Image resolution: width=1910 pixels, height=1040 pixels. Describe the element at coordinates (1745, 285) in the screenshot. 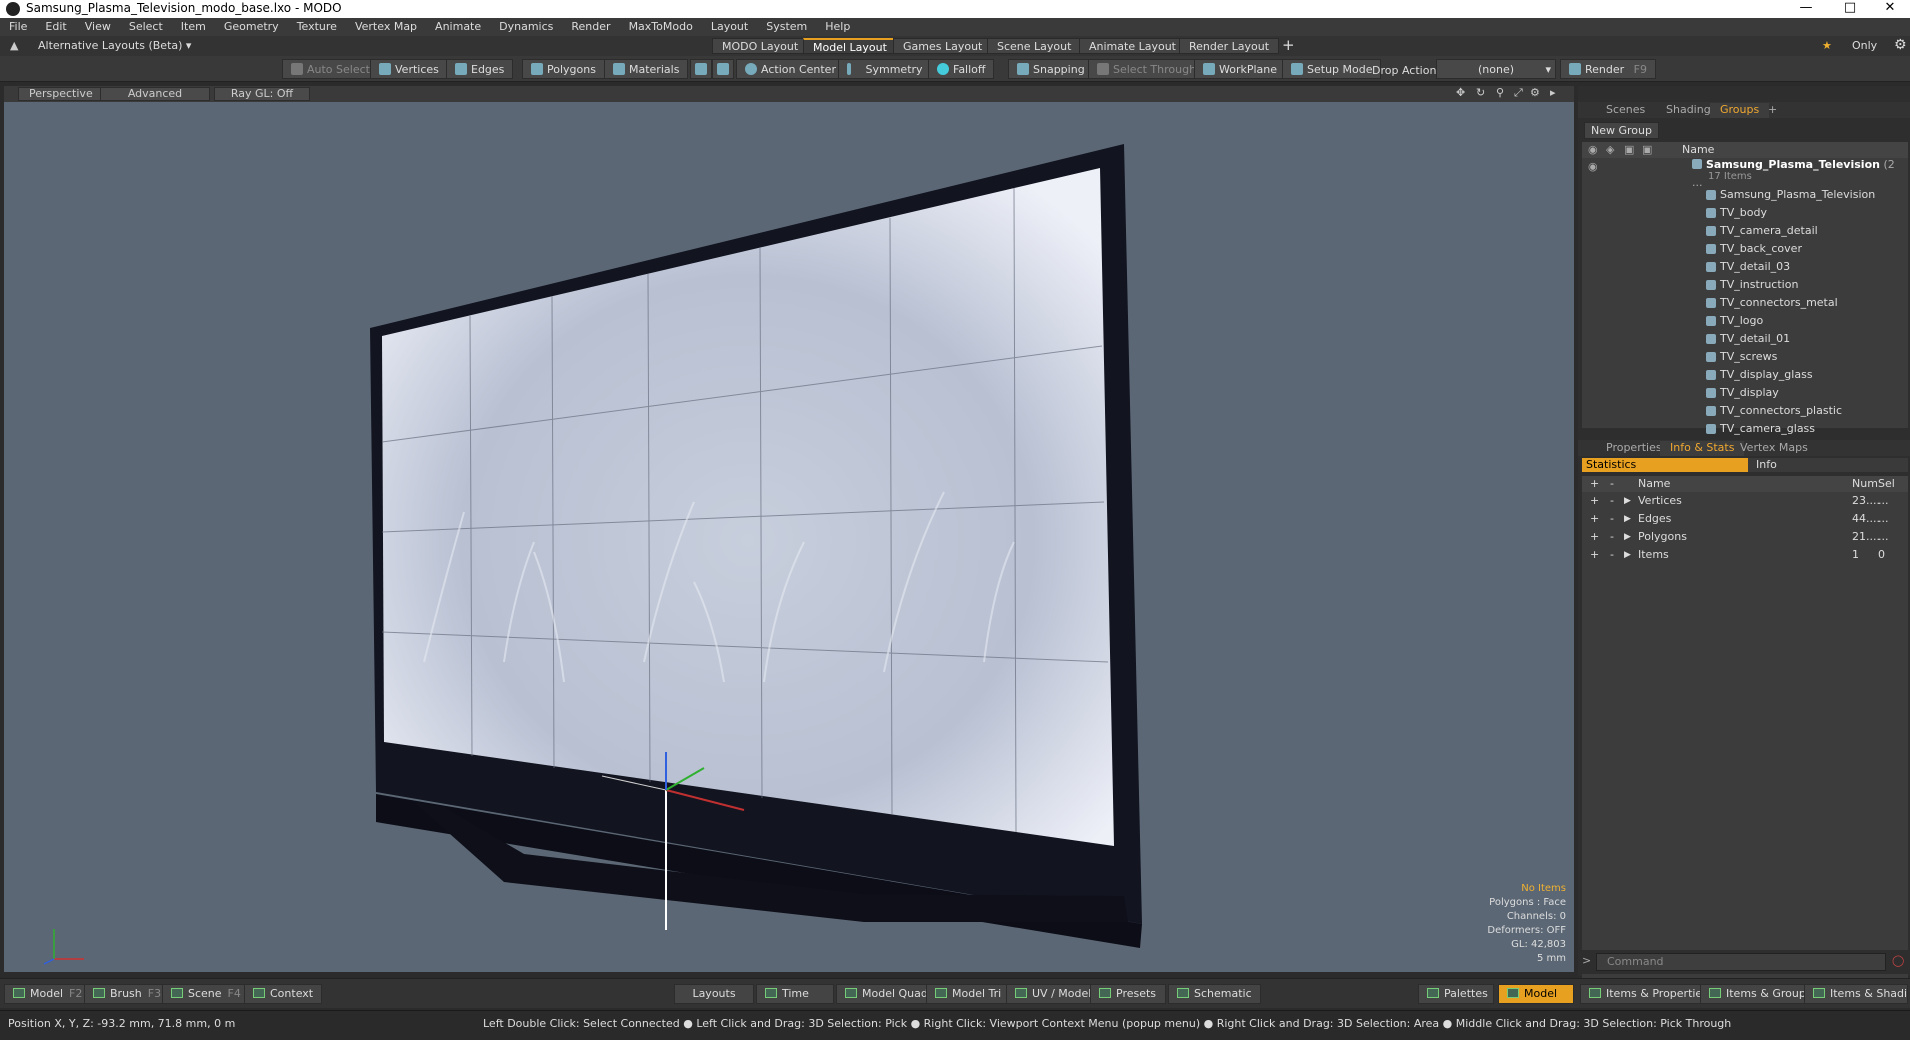

I see `group-item-row: TV_instruction` at that location.